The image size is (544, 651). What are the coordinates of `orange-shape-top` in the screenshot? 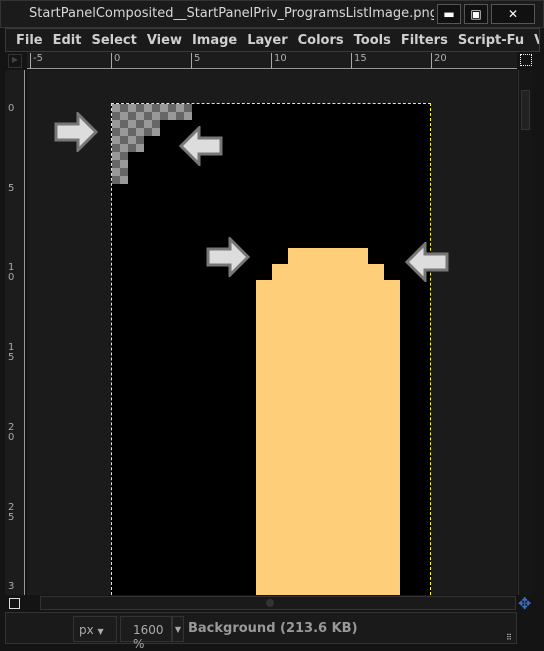 It's located at (328, 256).